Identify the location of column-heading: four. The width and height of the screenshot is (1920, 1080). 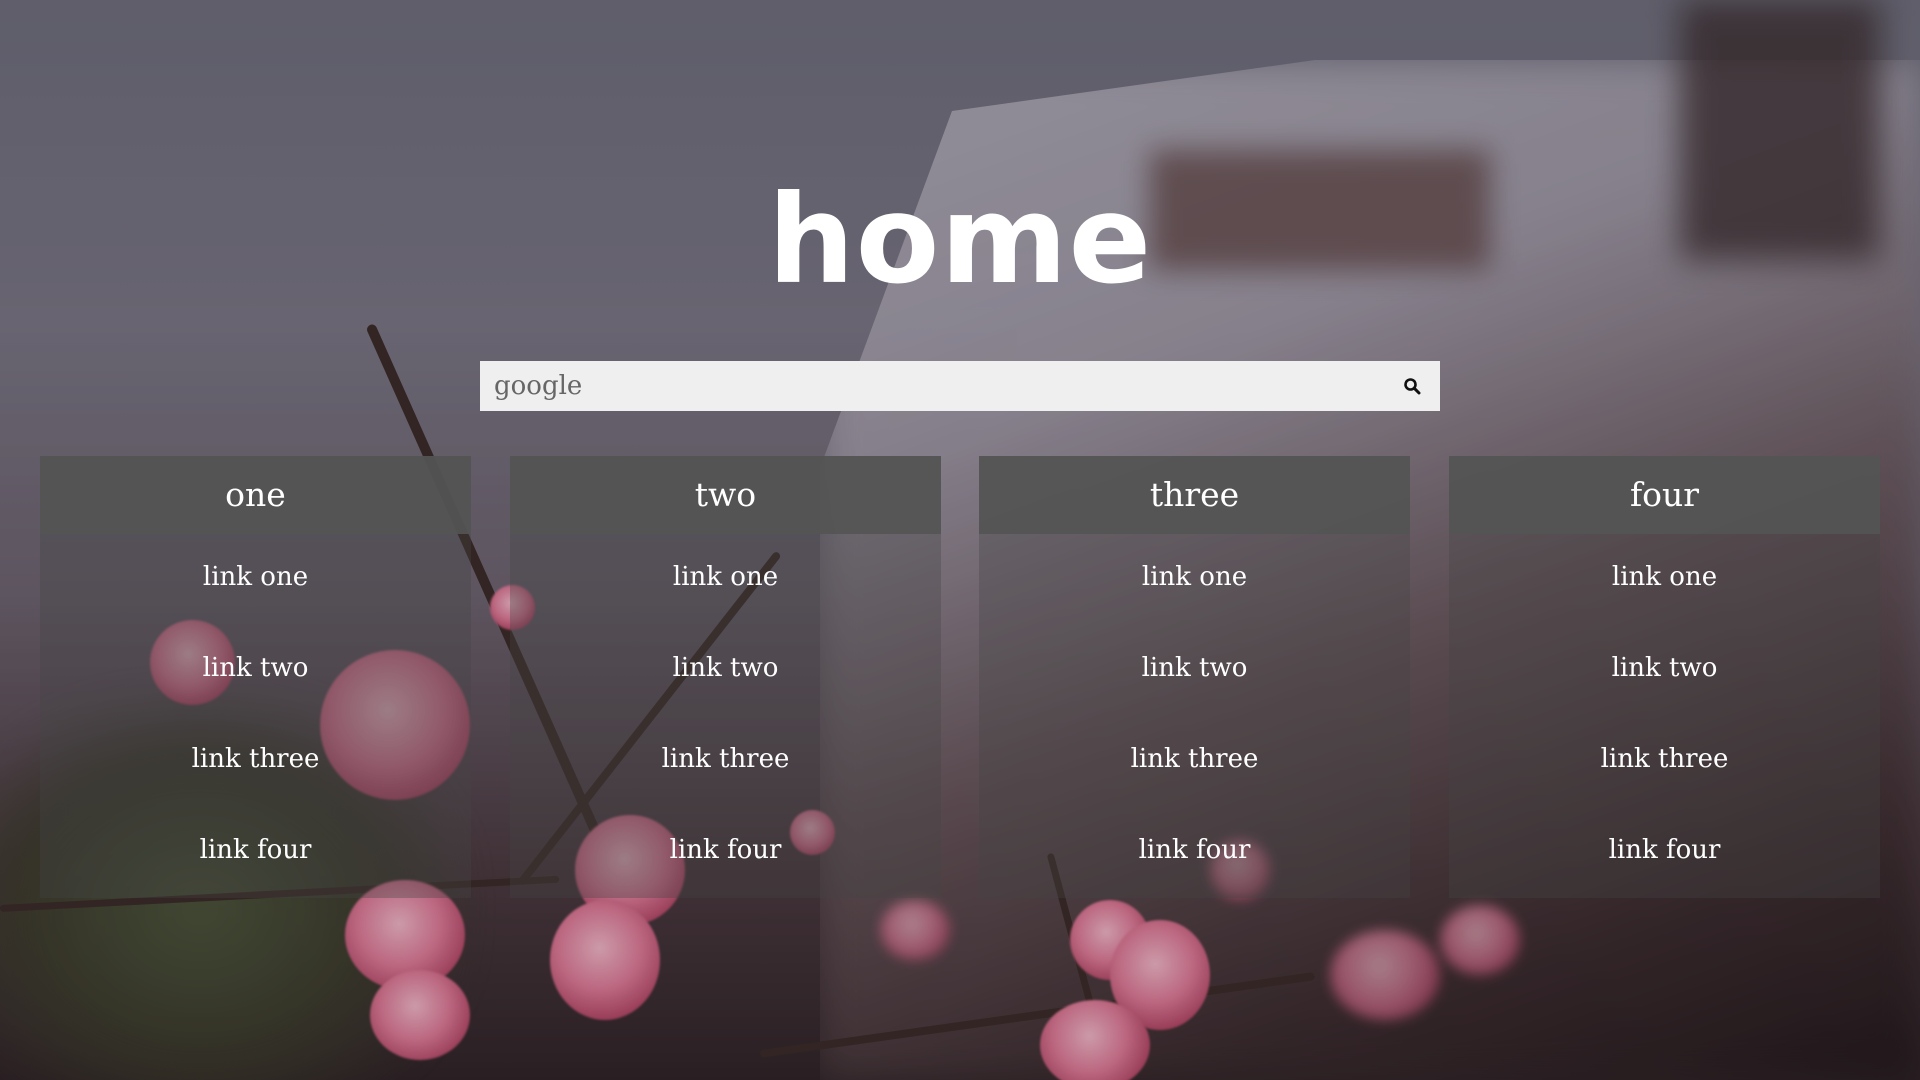
(1664, 495).